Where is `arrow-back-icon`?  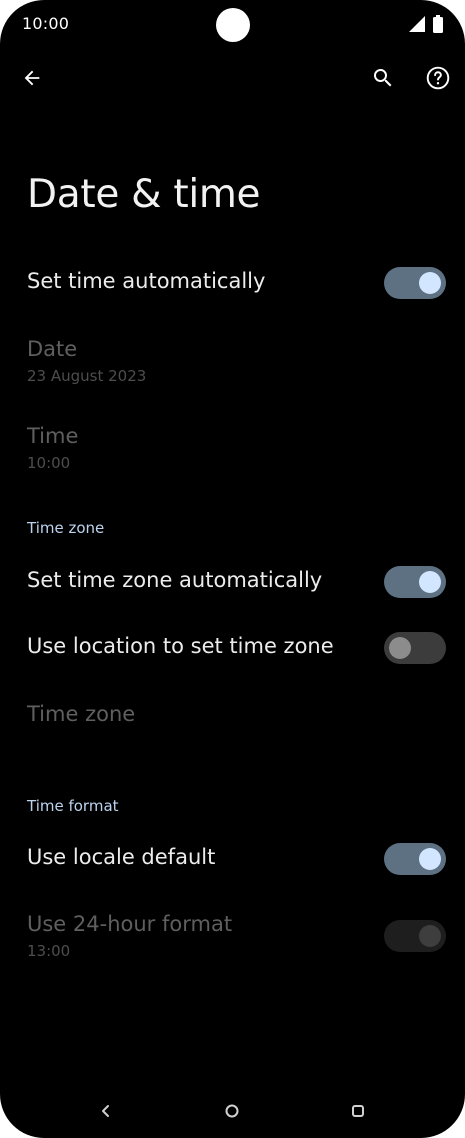 arrow-back-icon is located at coordinates (32, 78).